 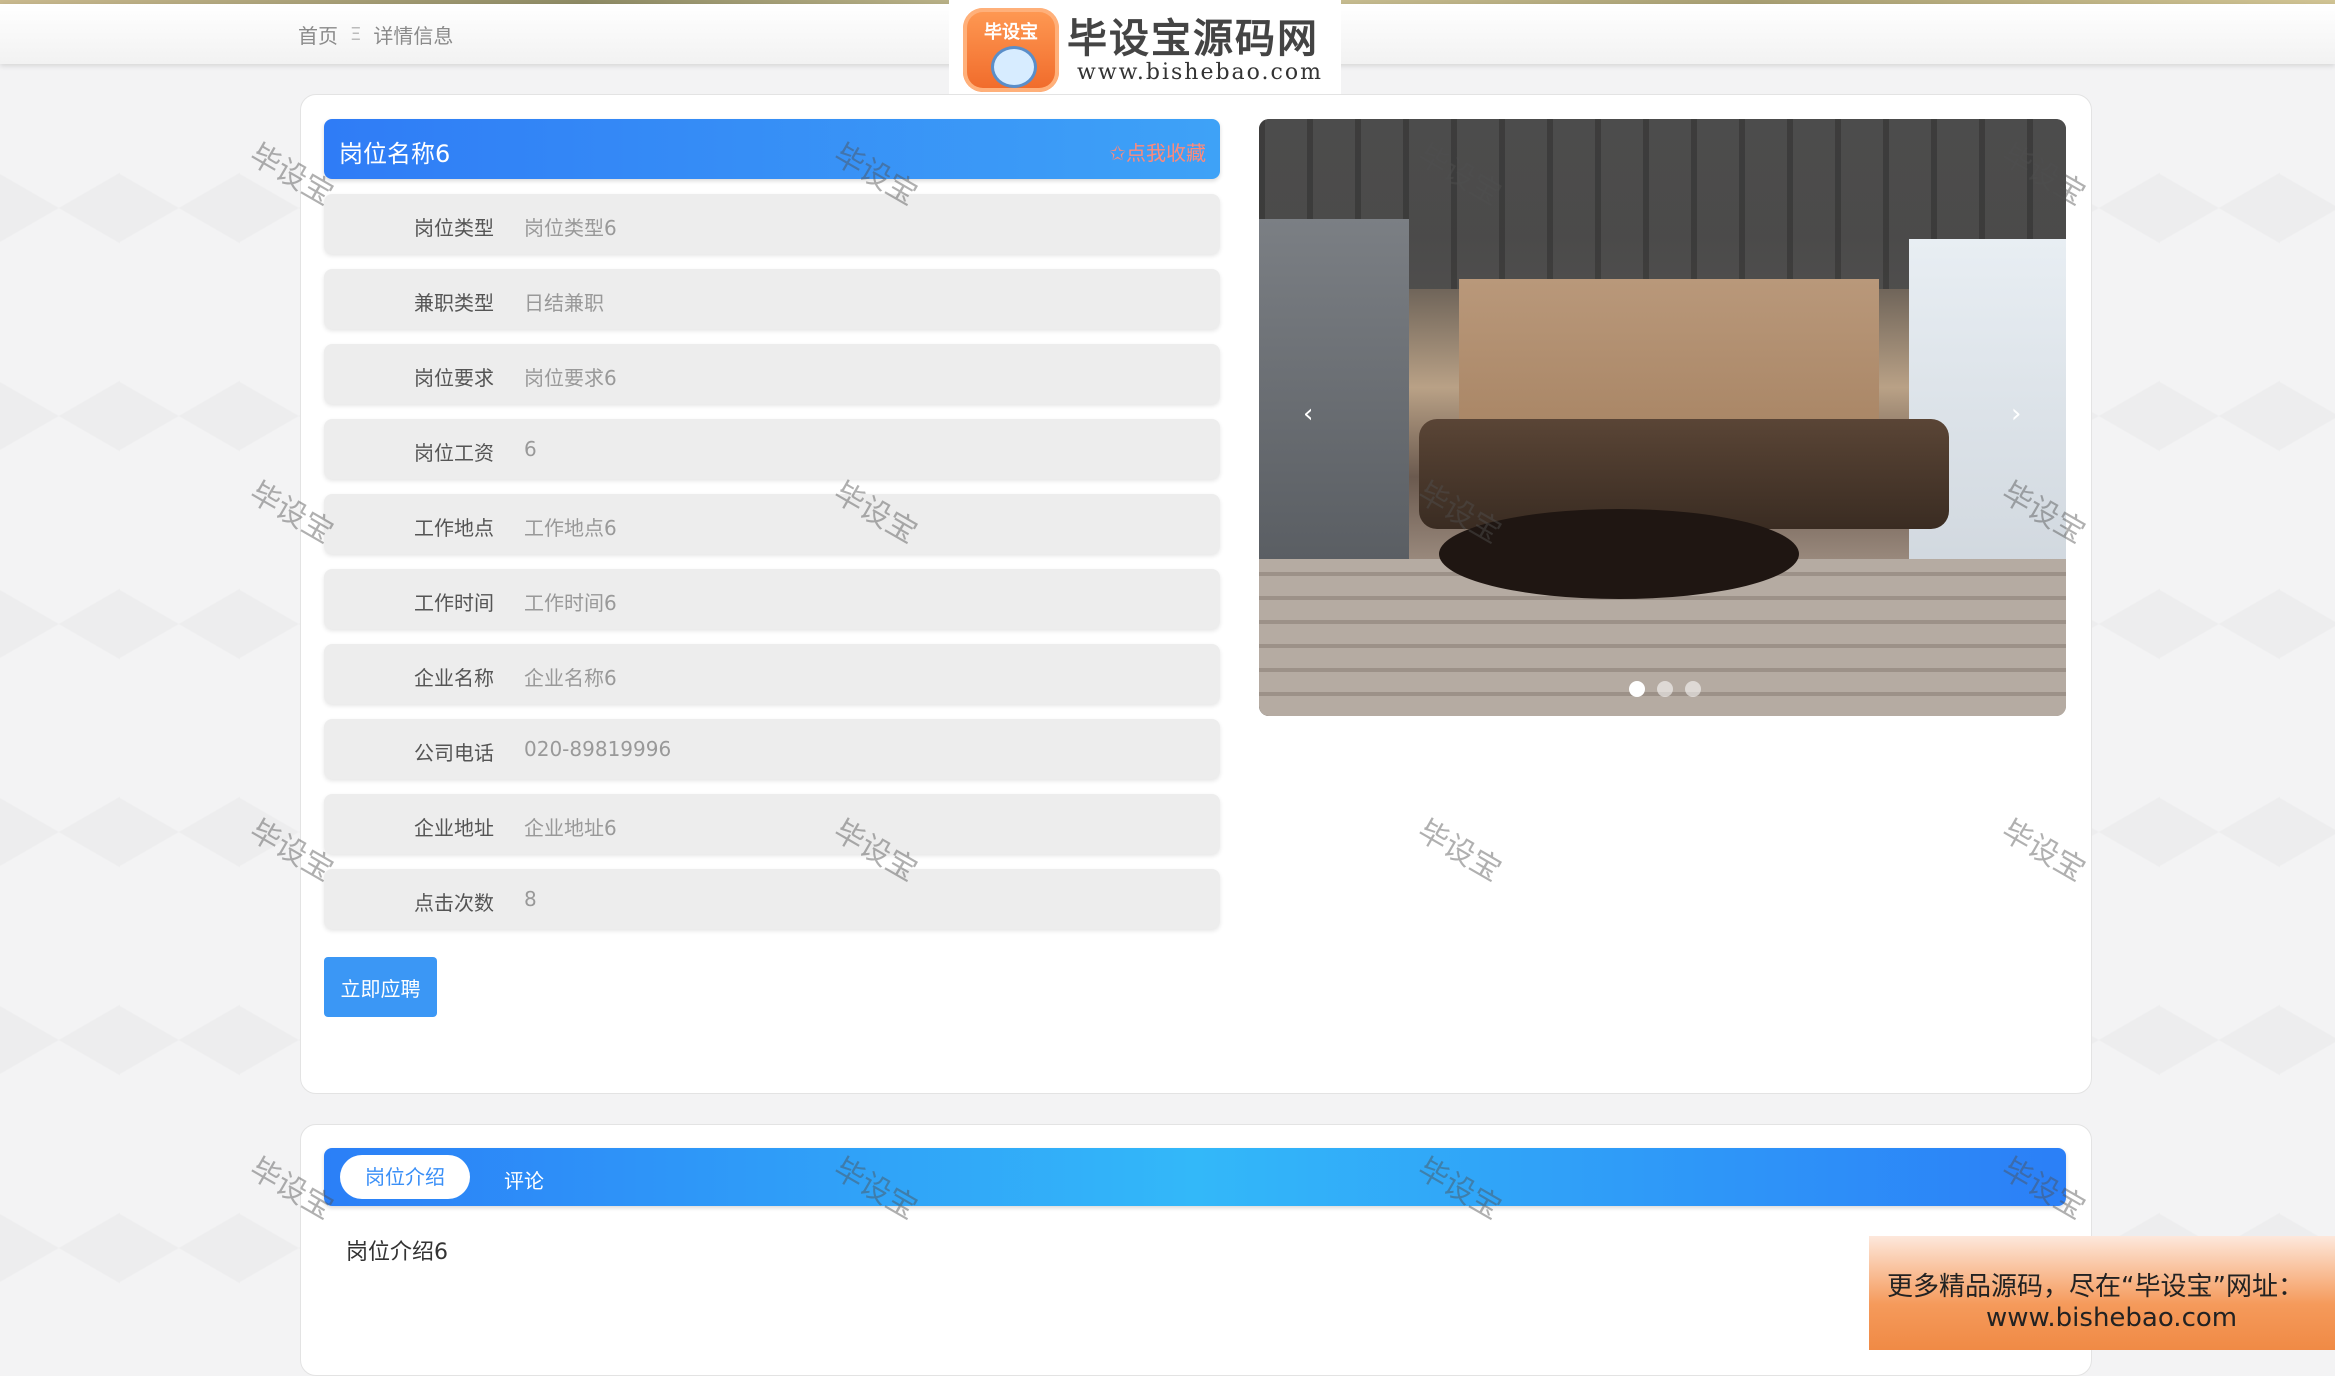 What do you see at coordinates (318, 34) in the screenshot?
I see `breadcrumb-home-link: 首页` at bounding box center [318, 34].